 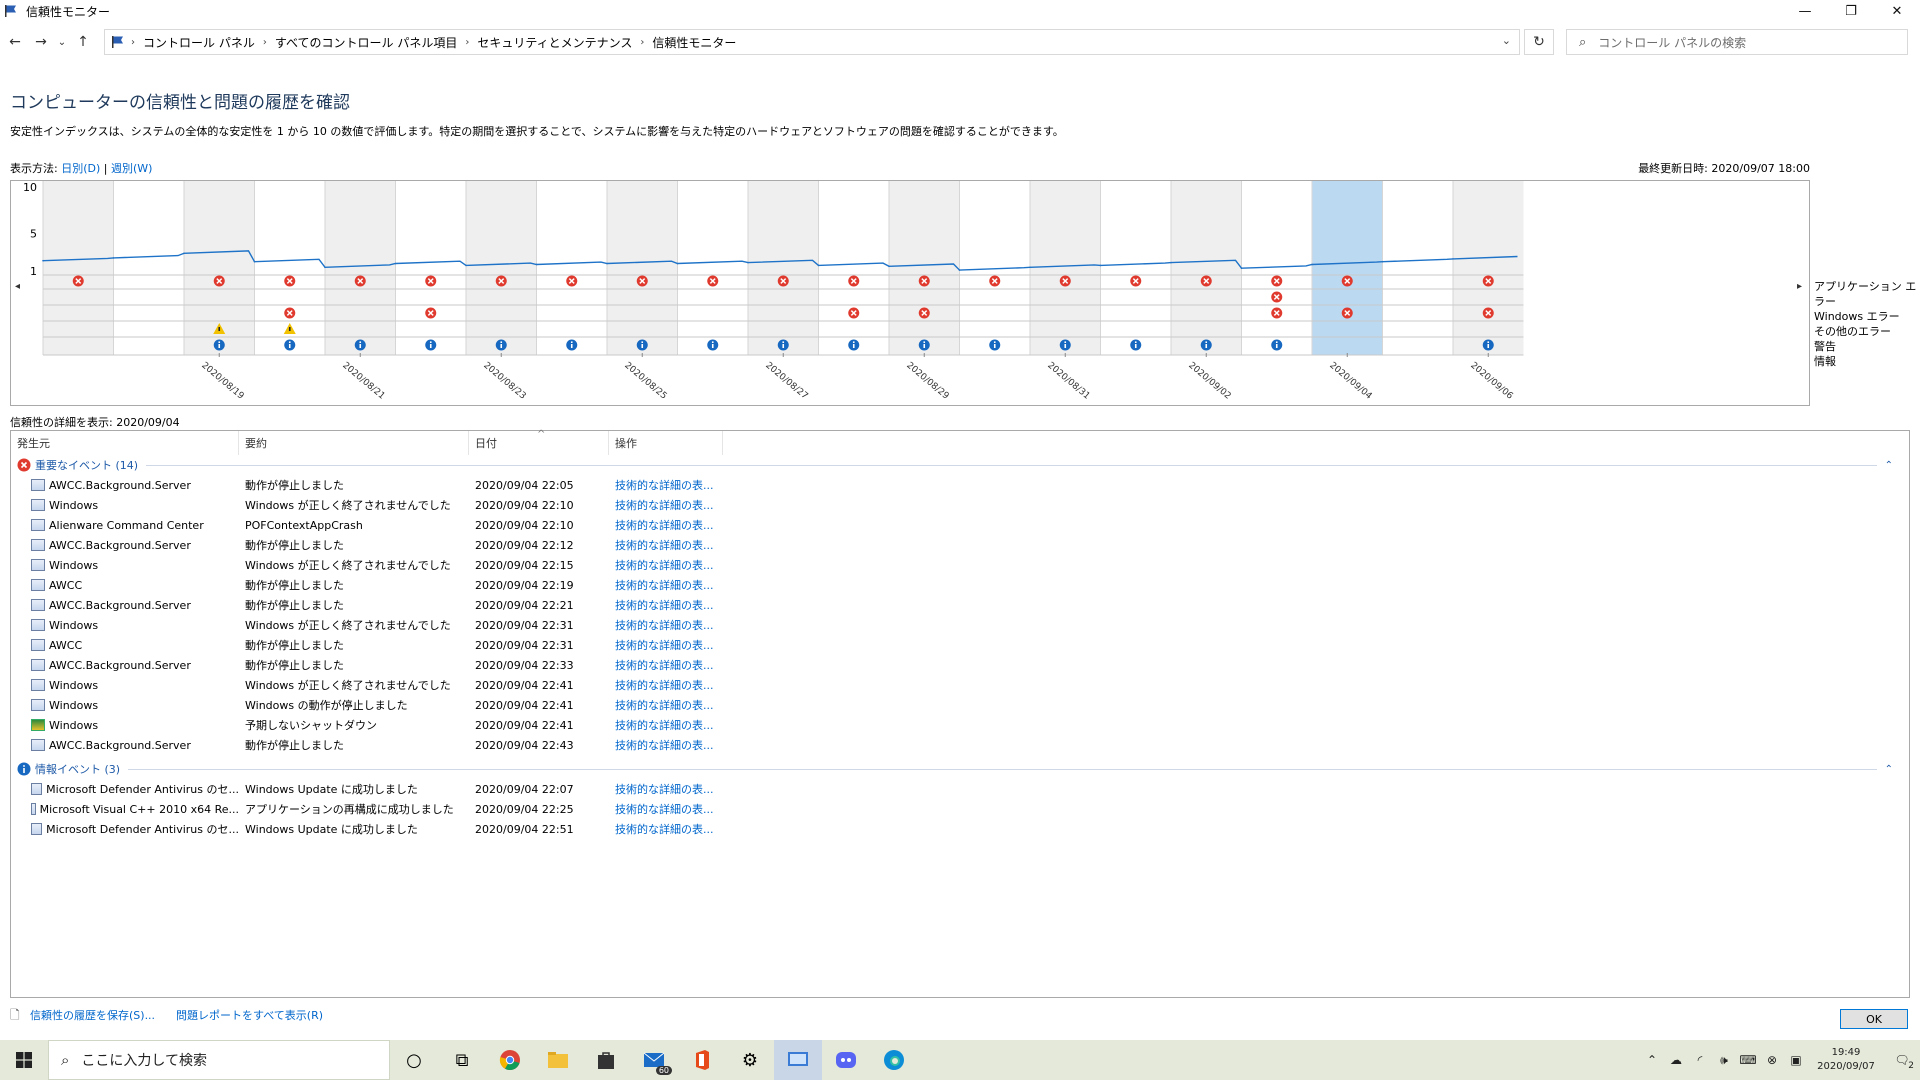 I want to click on settings-gear-icon: ⚙, so click(x=750, y=1060).